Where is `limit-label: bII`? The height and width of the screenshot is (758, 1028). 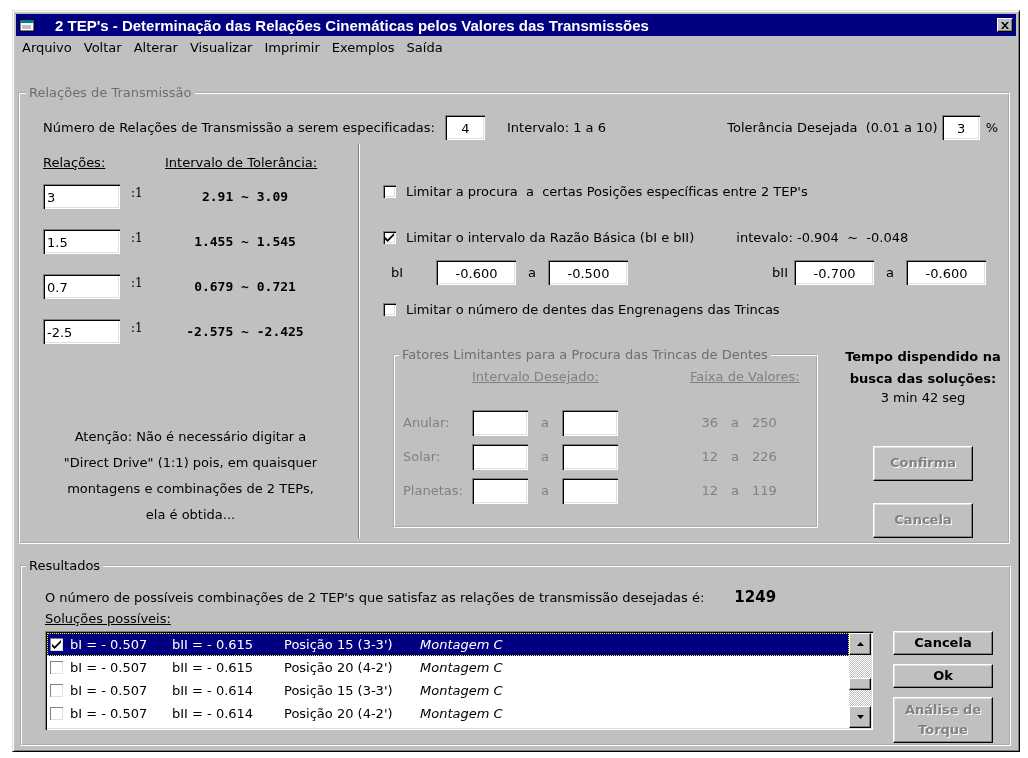
limit-label: bII is located at coordinates (780, 272).